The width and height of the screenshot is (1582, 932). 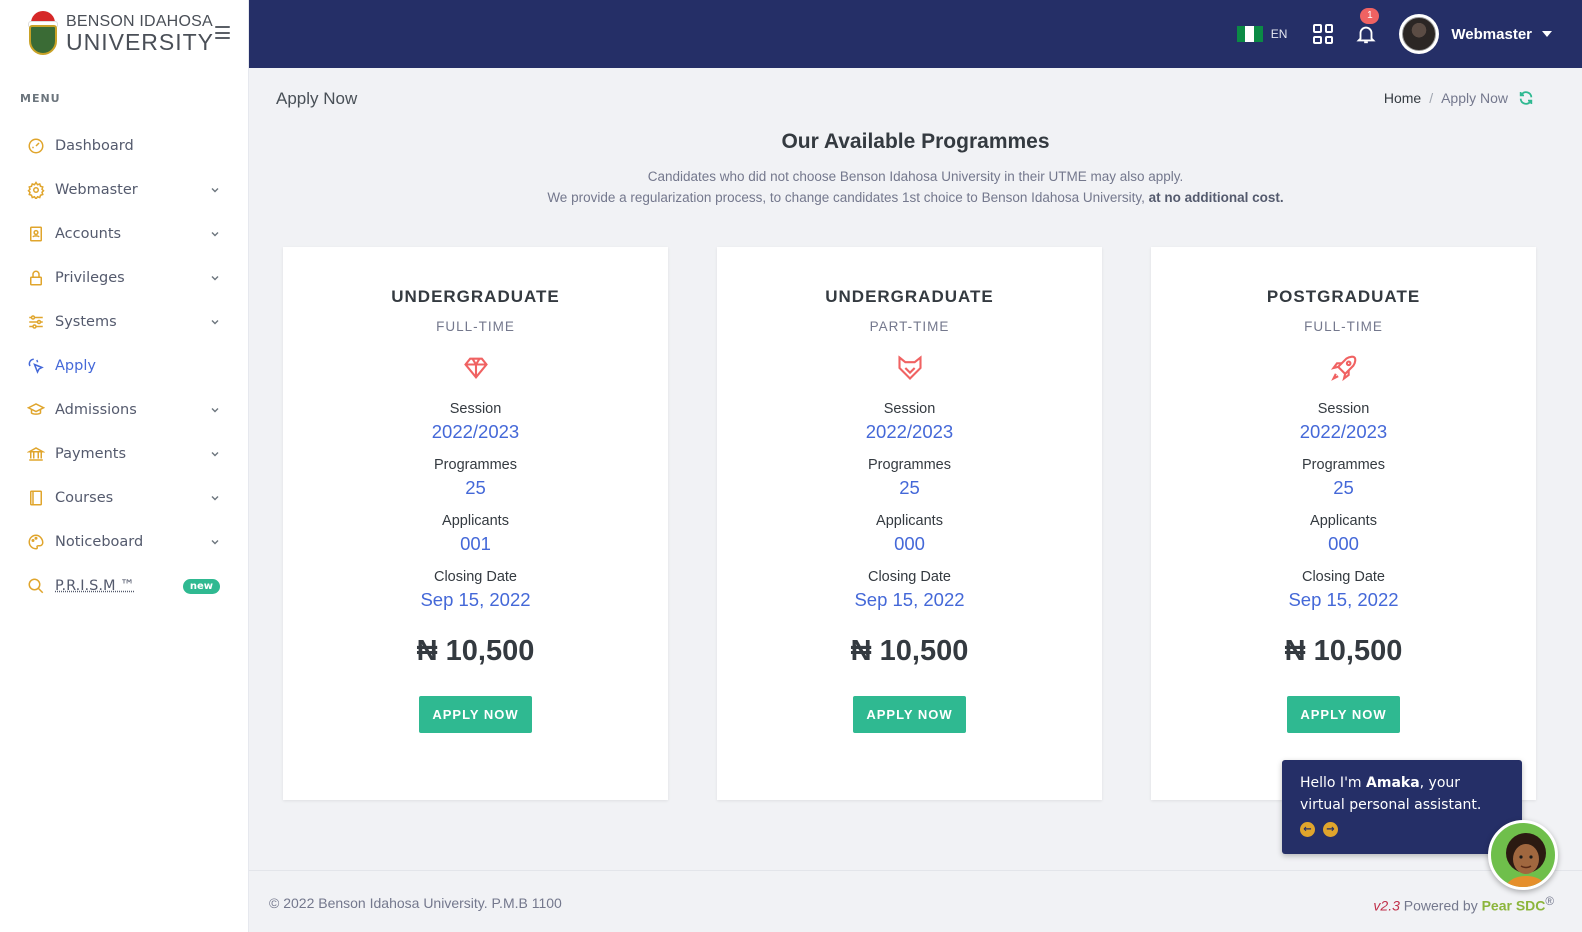 I want to click on assistant-greeting-pre: Hello I'm, so click(x=1331, y=783).